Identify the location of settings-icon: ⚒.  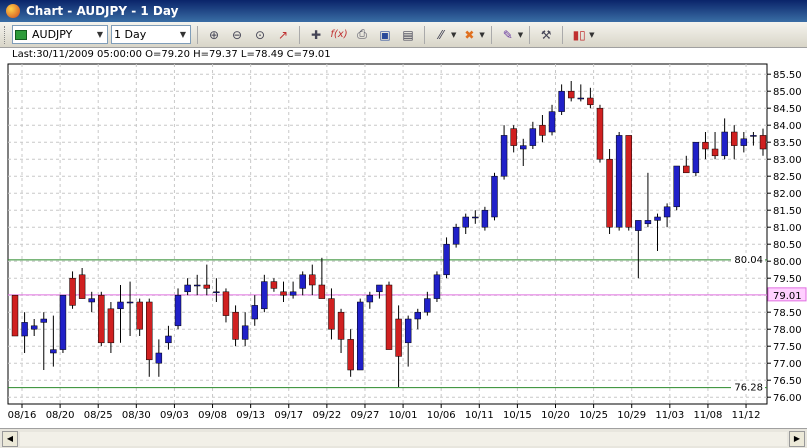
(546, 35).